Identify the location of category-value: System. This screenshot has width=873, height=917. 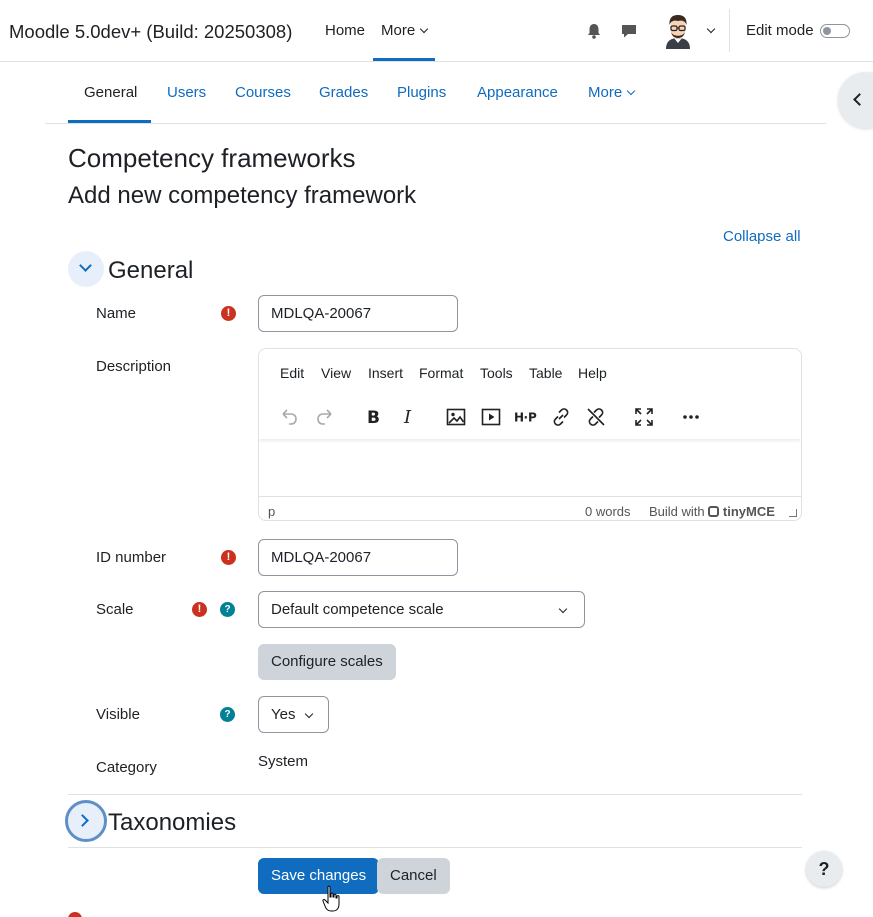
(283, 761).